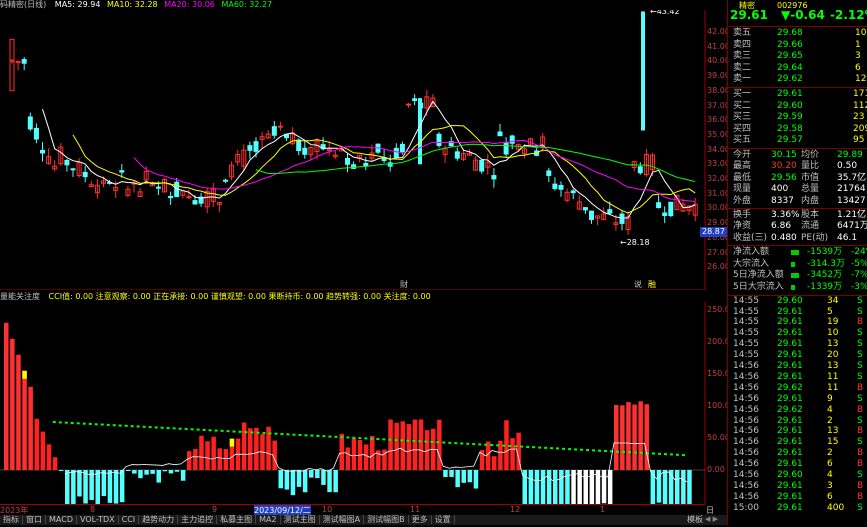 Image resolution: width=867 pixels, height=527 pixels. What do you see at coordinates (830, 398) in the screenshot?
I see `tick-volume: 9` at bounding box center [830, 398].